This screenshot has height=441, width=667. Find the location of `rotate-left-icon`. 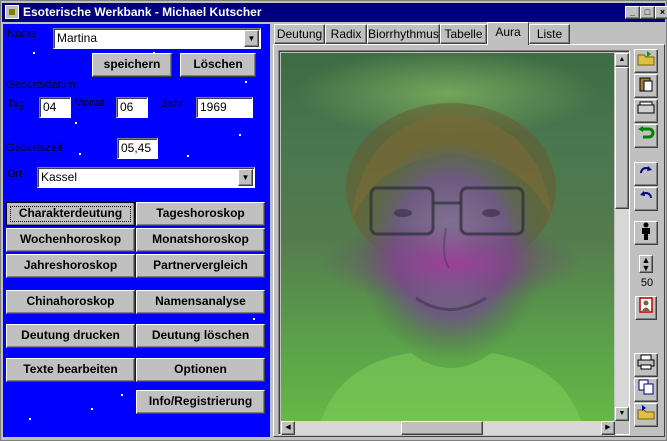

rotate-left-icon is located at coordinates (646, 199).